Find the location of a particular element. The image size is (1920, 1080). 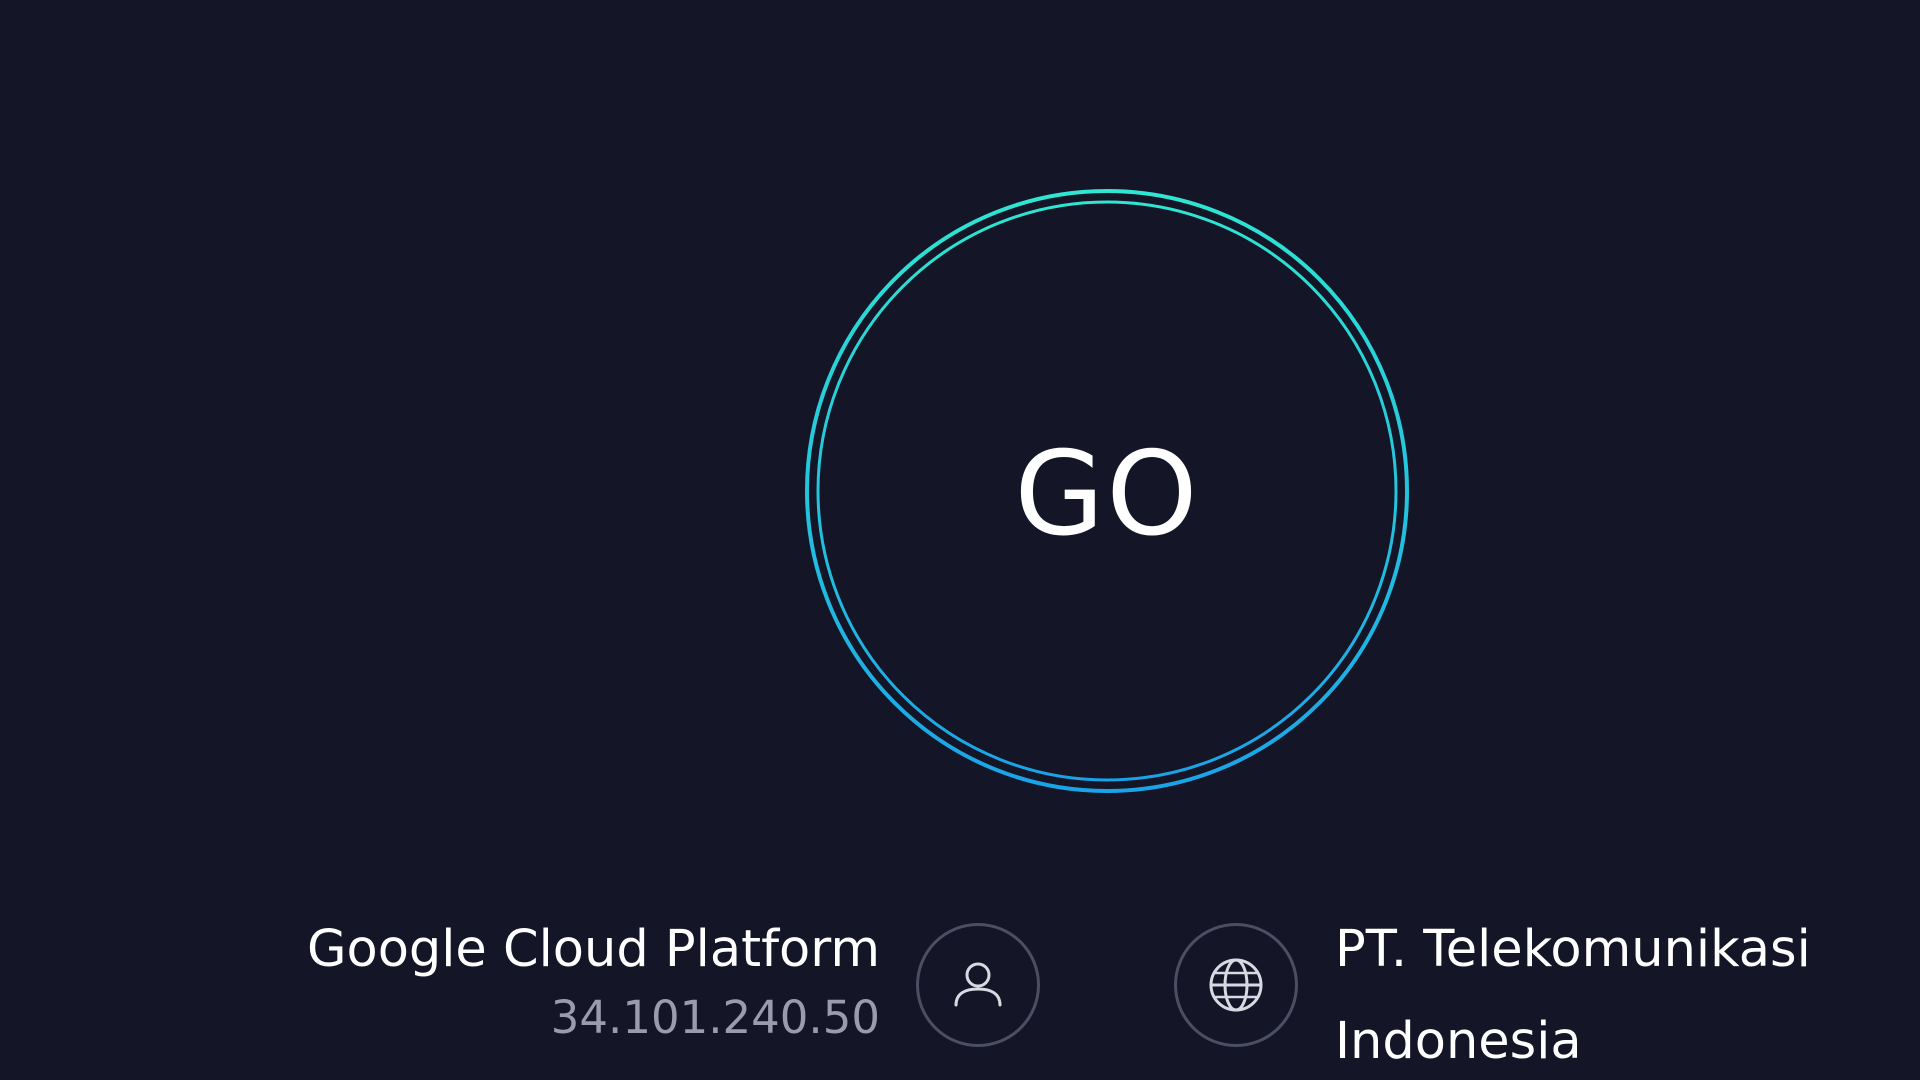

provider-name: PT. Telekomunikasi Indonesia is located at coordinates (1627, 992).